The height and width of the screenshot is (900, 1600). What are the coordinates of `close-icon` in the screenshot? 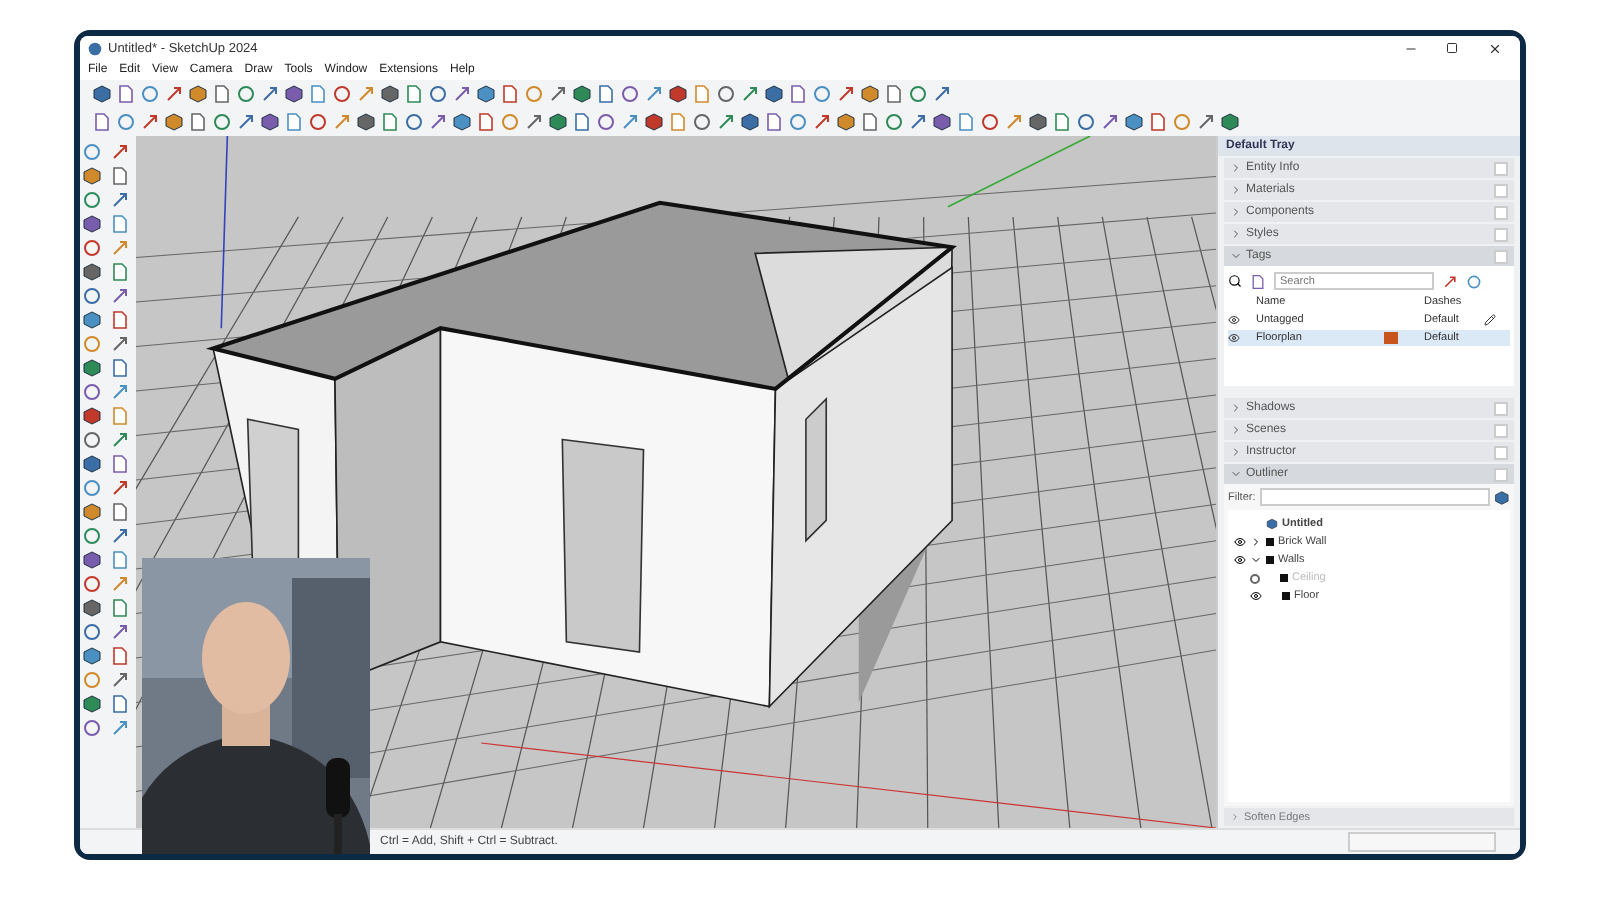 It's located at (1494, 48).